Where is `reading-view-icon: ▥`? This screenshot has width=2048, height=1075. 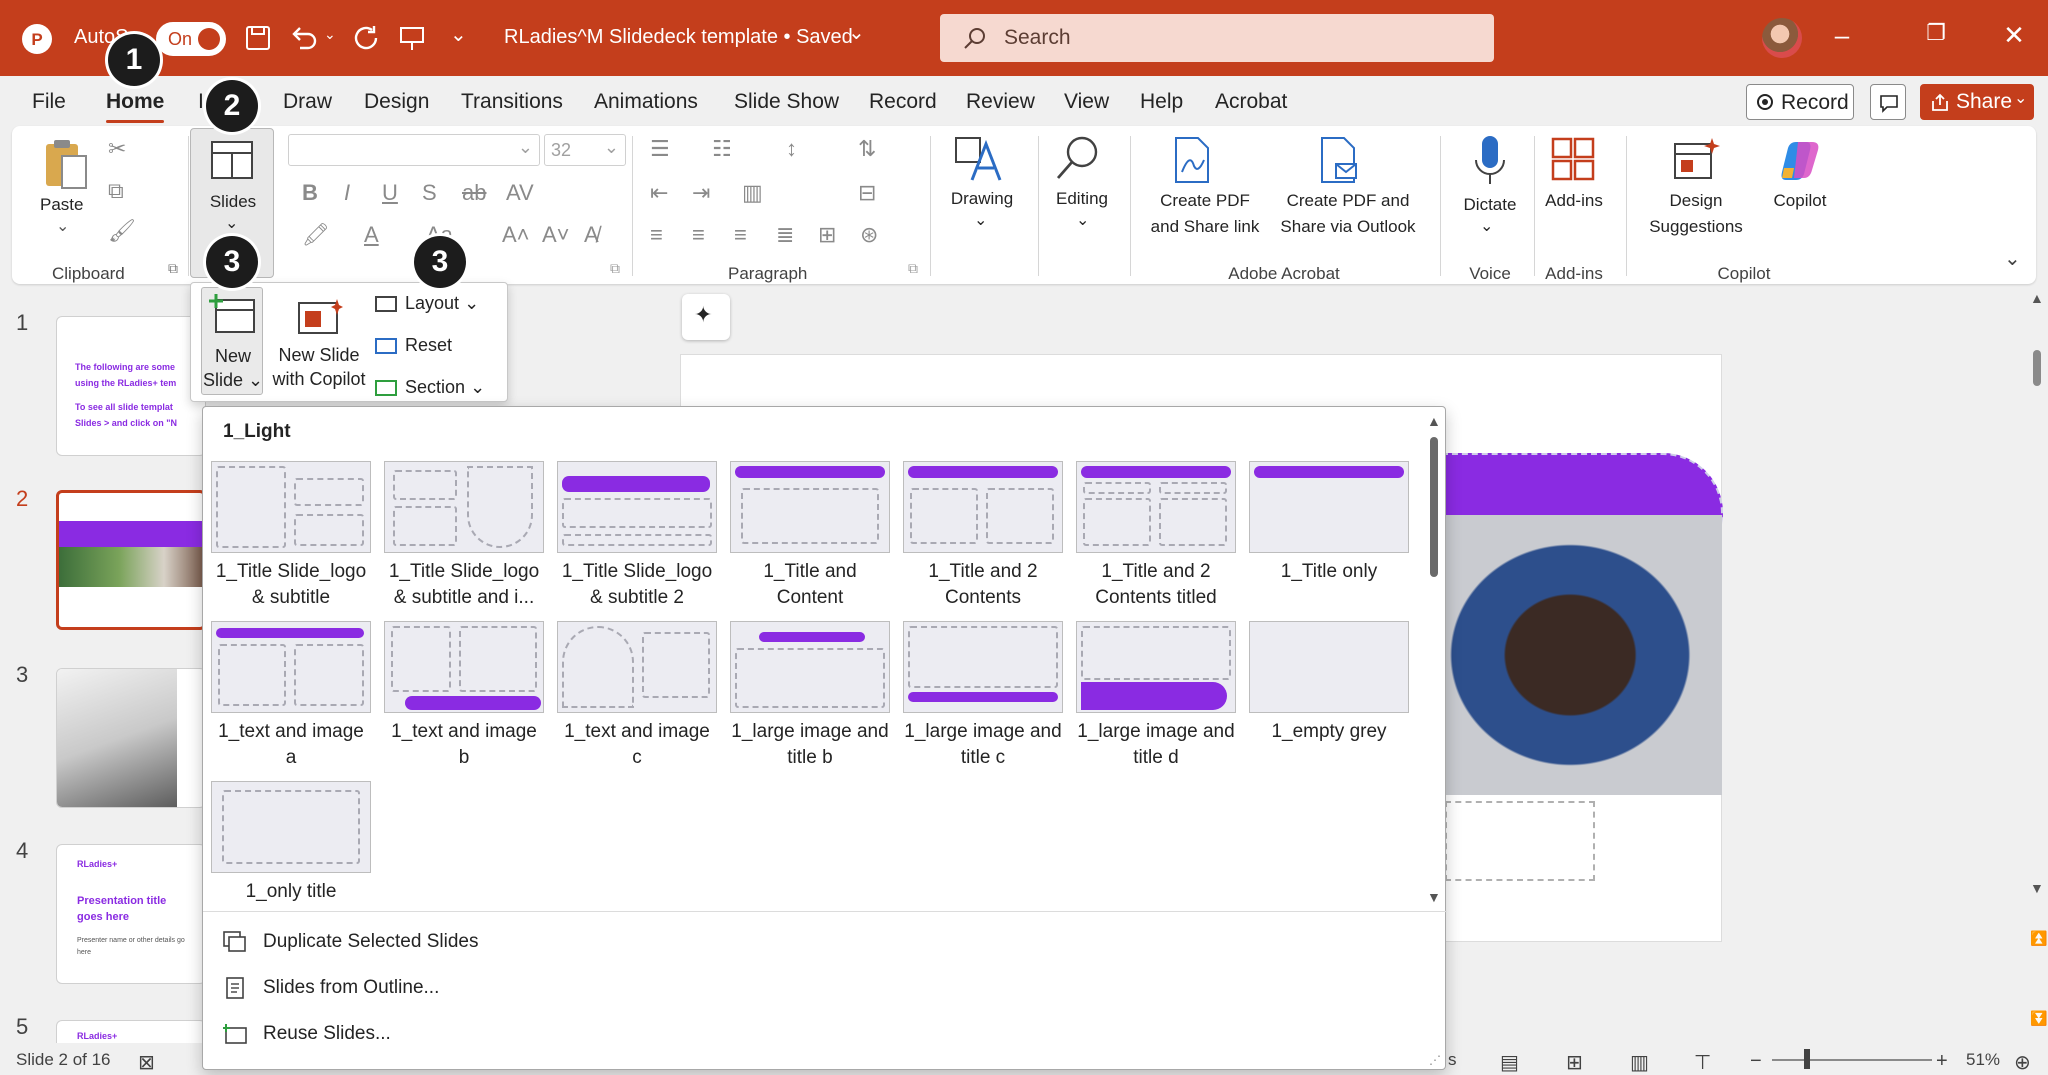 reading-view-icon: ▥ is located at coordinates (1639, 1062).